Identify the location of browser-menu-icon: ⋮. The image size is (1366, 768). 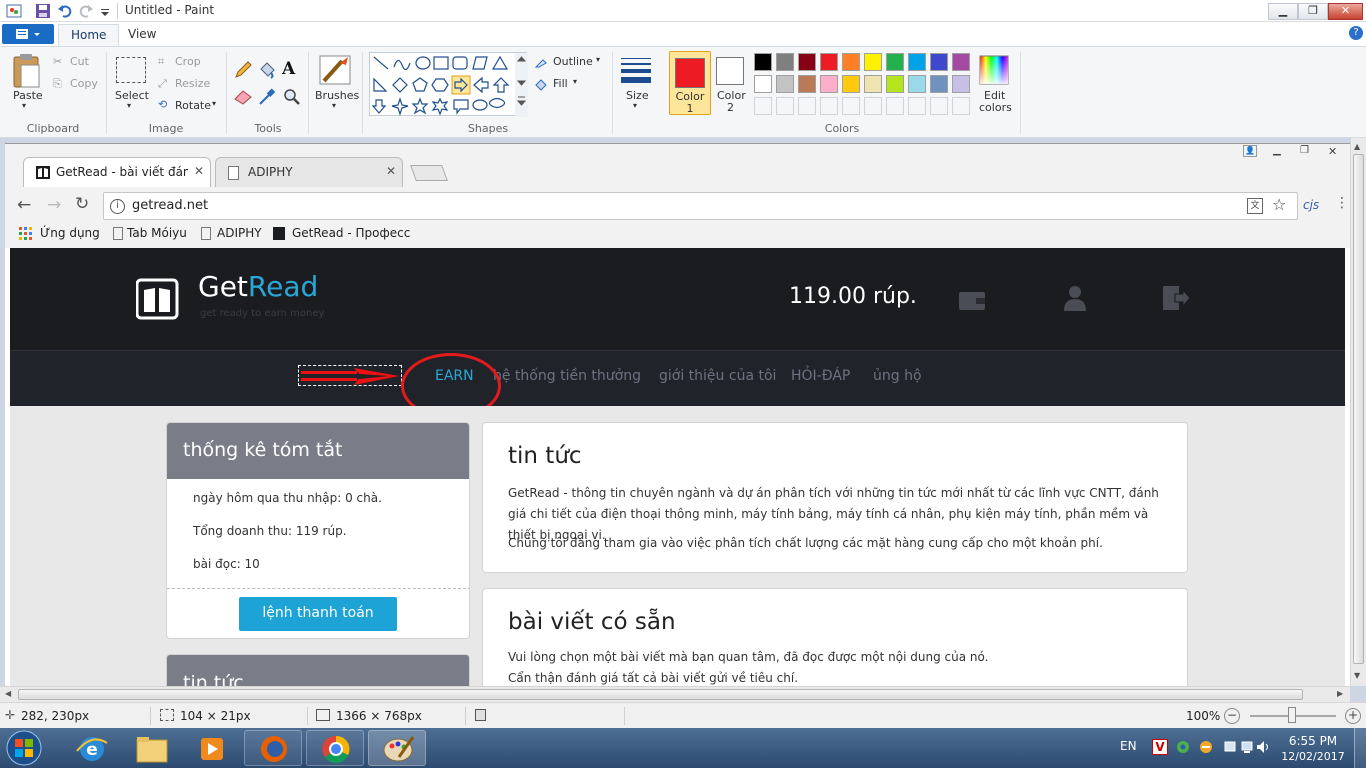
(1342, 203).